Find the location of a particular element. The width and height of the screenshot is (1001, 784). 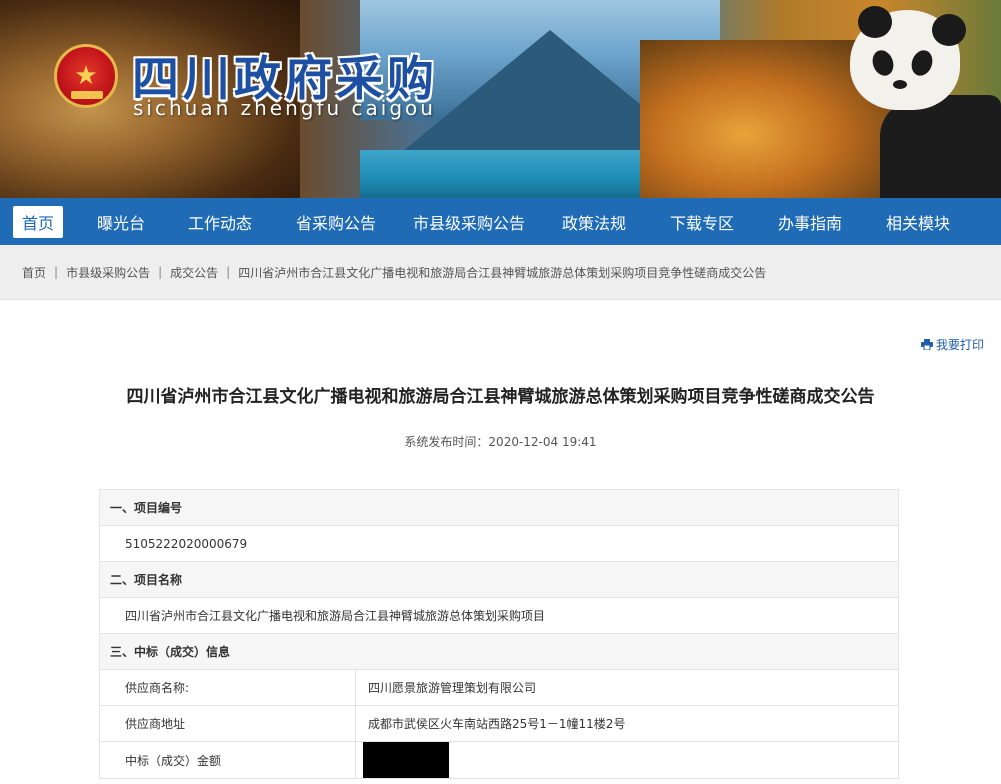

table-section-header: 三、中标（成交）信息 is located at coordinates (499, 651).